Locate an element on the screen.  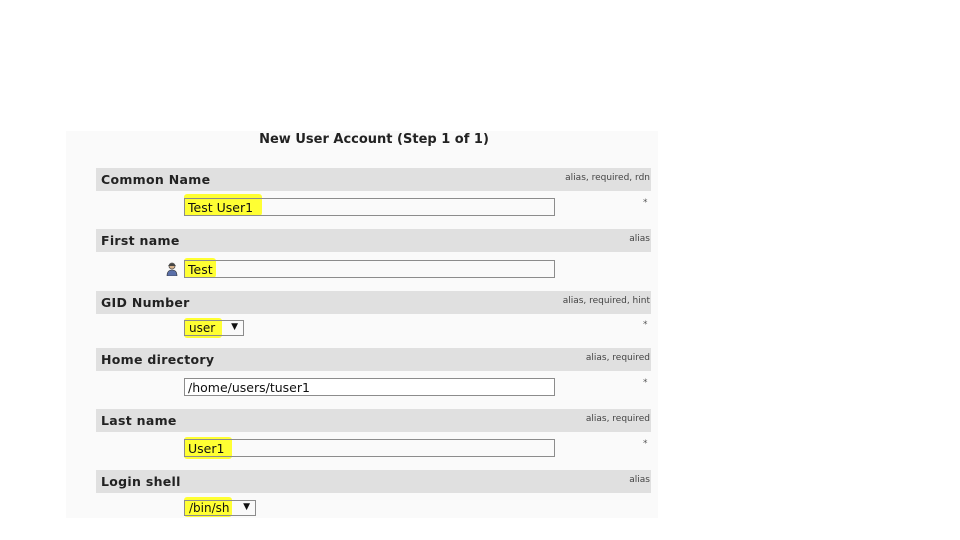
field-label: Login shell is located at coordinates (141, 481).